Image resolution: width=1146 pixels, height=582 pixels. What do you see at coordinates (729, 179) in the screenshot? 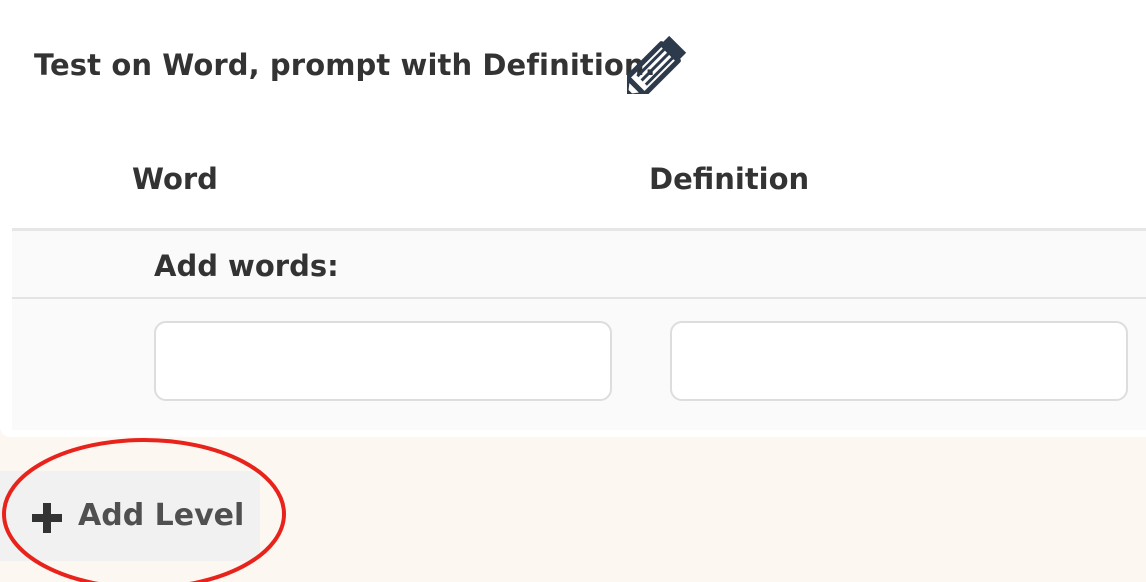
I see `column-header-definition: Definition` at bounding box center [729, 179].